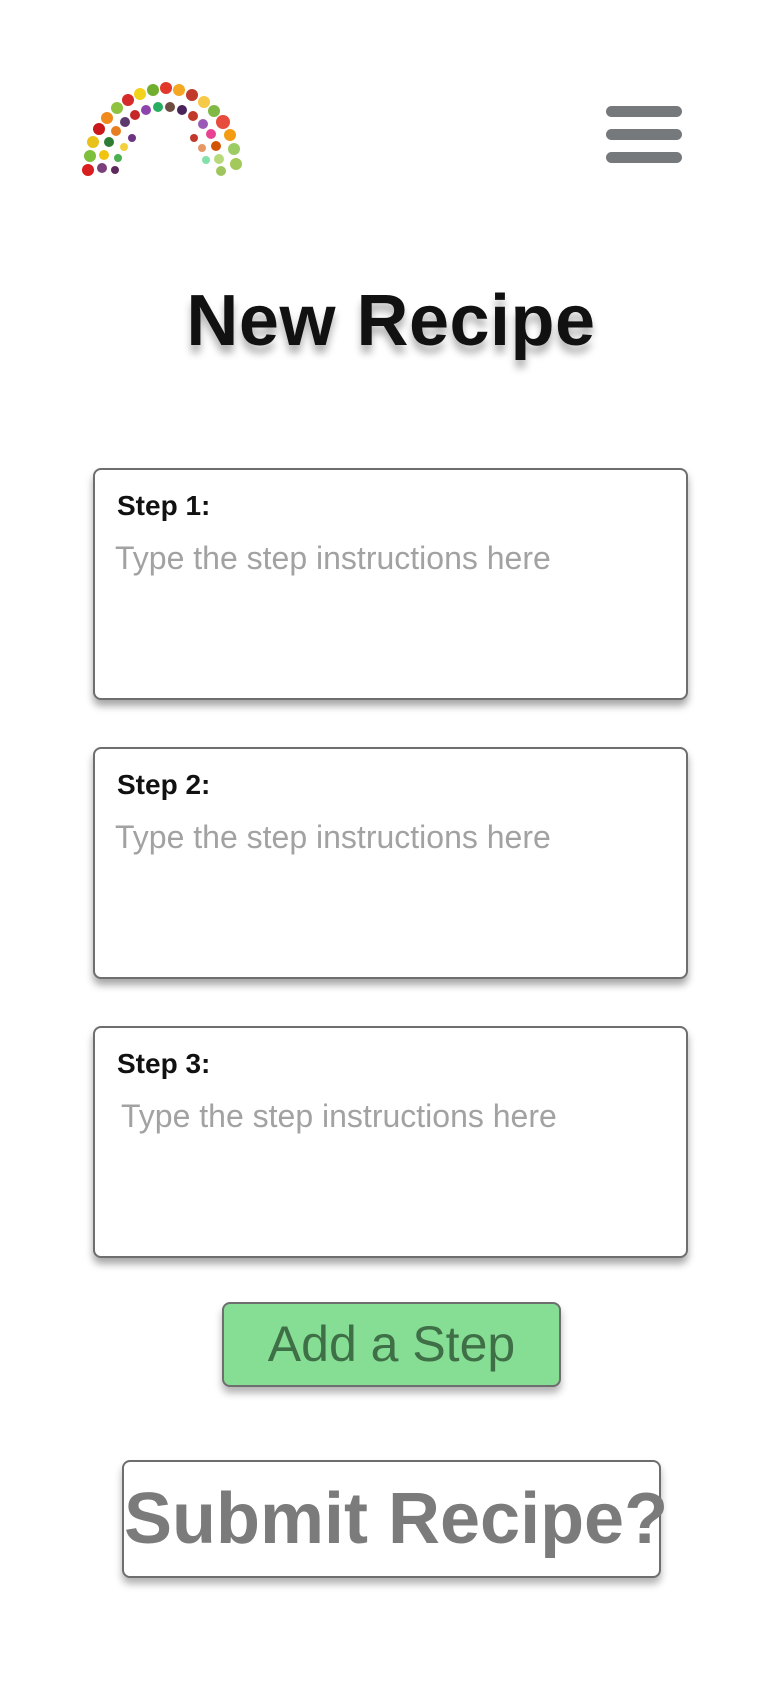 The height and width of the screenshot is (1692, 782). I want to click on menu-bar-middle, so click(644, 134).